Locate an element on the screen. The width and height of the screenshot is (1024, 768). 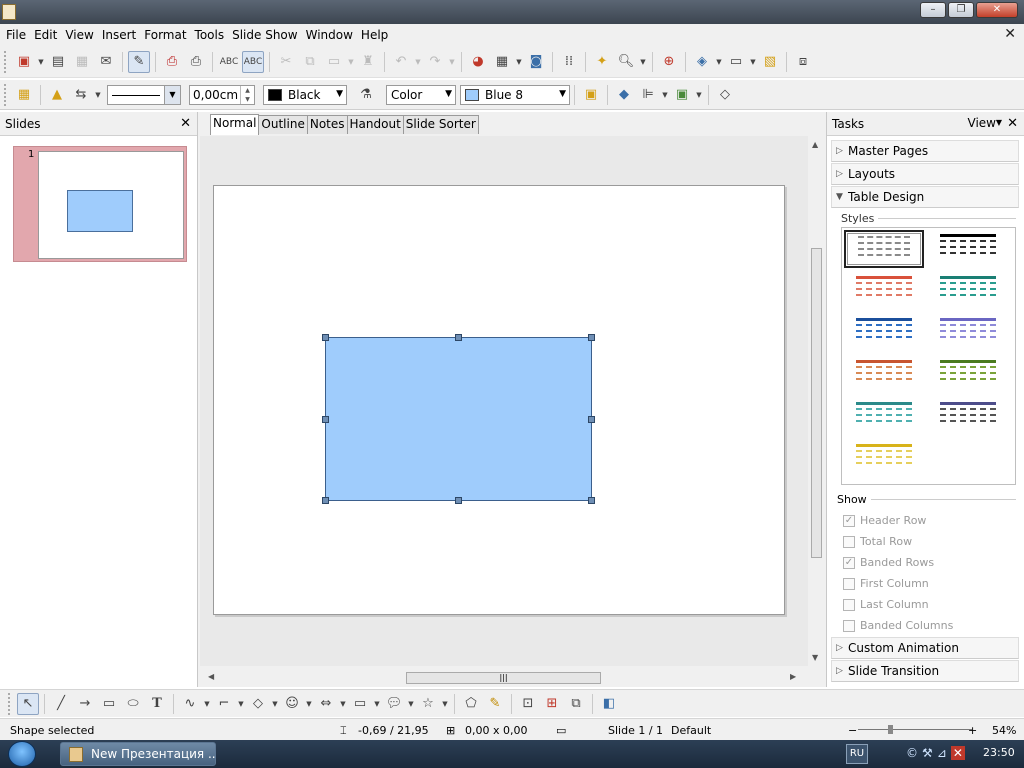
styles-formatting-icon: ▦ is located at coordinates (24, 95).